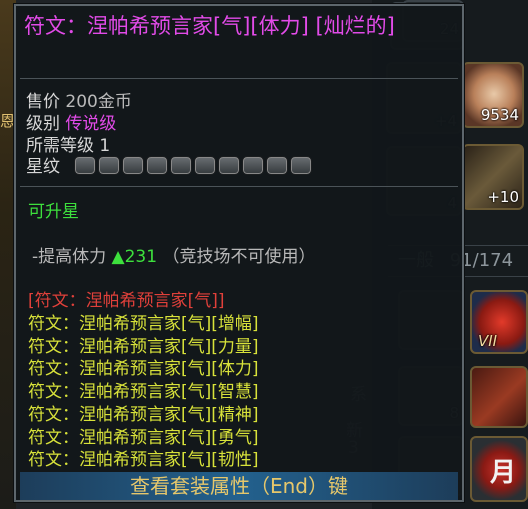 This screenshot has height=509, width=528. What do you see at coordinates (134, 257) in the screenshot?
I see `stat-value: ▲231` at bounding box center [134, 257].